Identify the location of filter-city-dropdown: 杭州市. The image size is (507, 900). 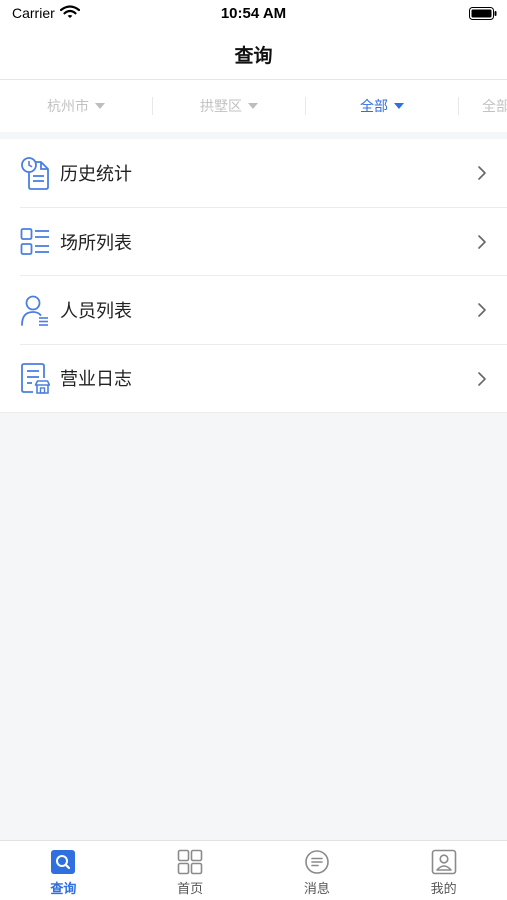
(76, 106).